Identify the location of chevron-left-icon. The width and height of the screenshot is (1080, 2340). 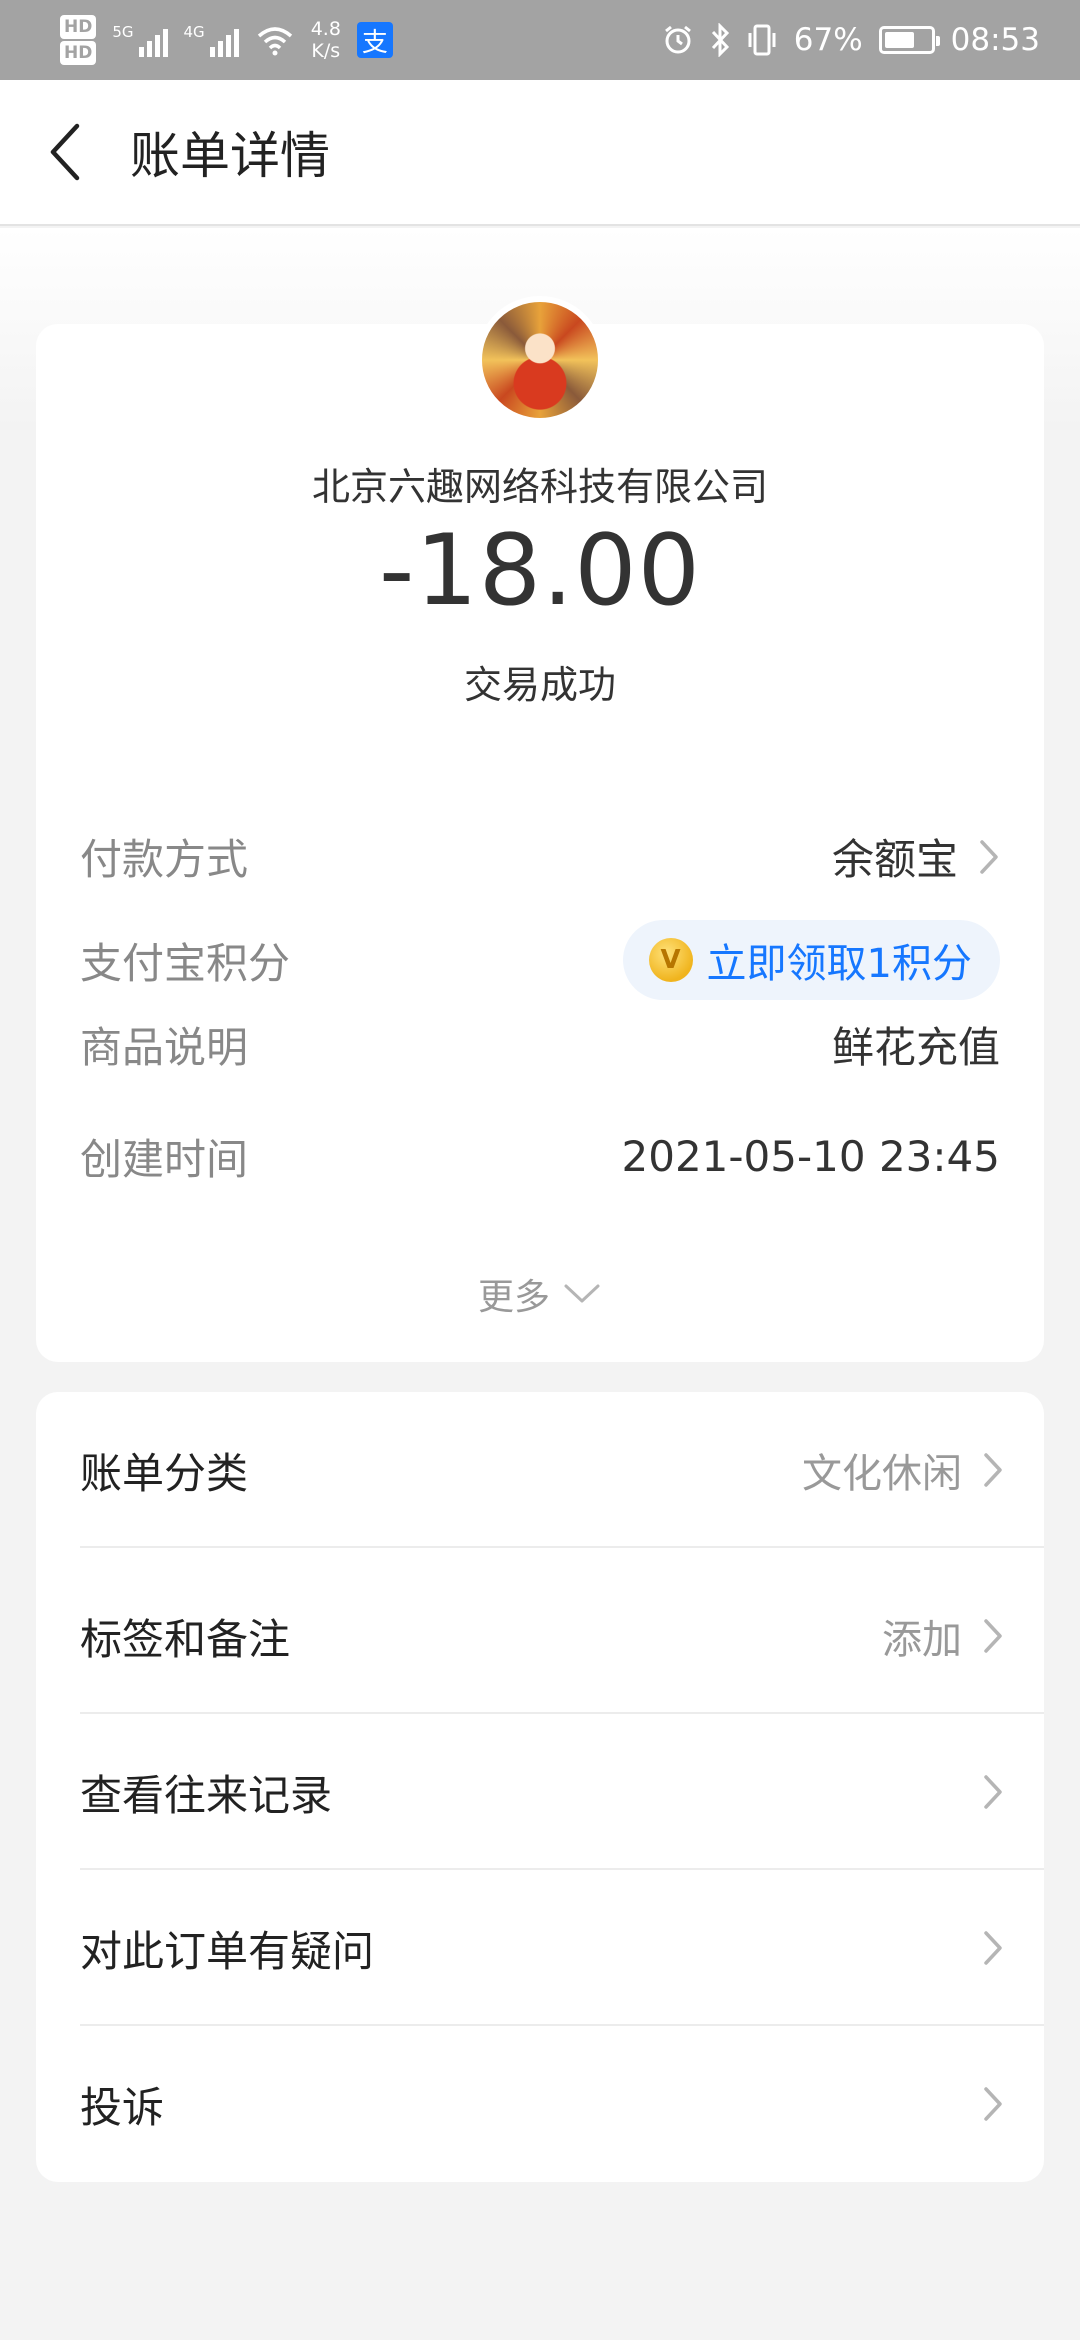
(65, 152).